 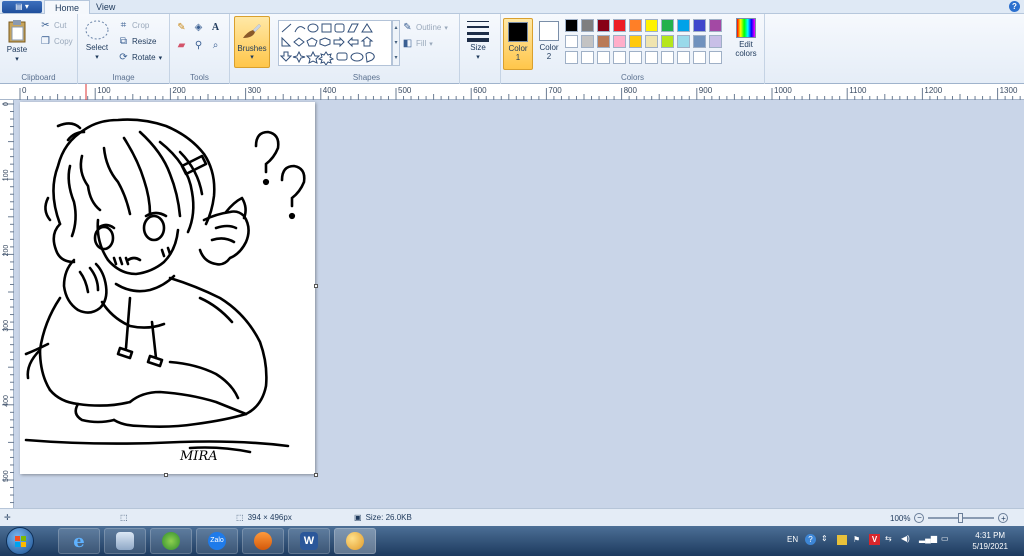 I want to click on zoom-out-icon: −, so click(x=919, y=518).